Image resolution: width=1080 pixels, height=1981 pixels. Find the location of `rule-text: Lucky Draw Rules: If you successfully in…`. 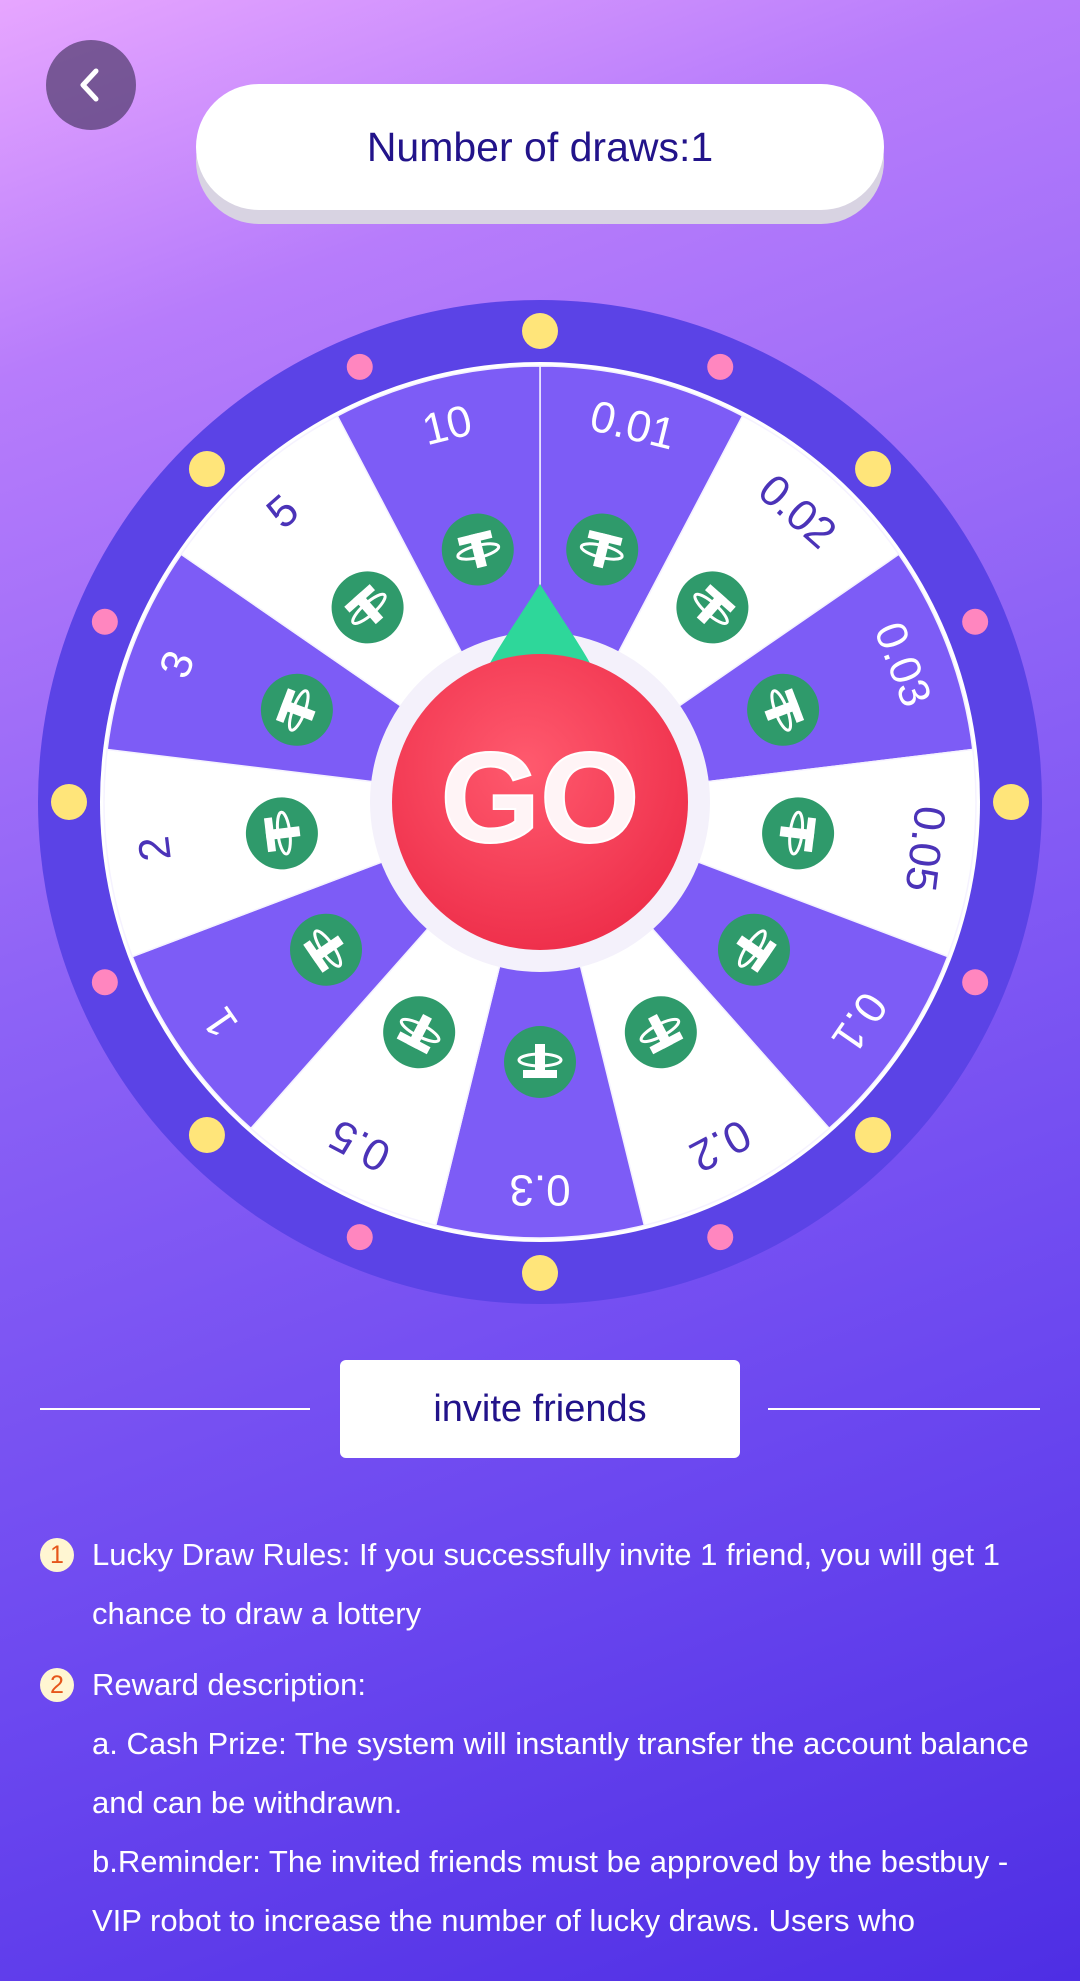

rule-text: Lucky Draw Rules: If you successfully in… is located at coordinates (546, 1584).